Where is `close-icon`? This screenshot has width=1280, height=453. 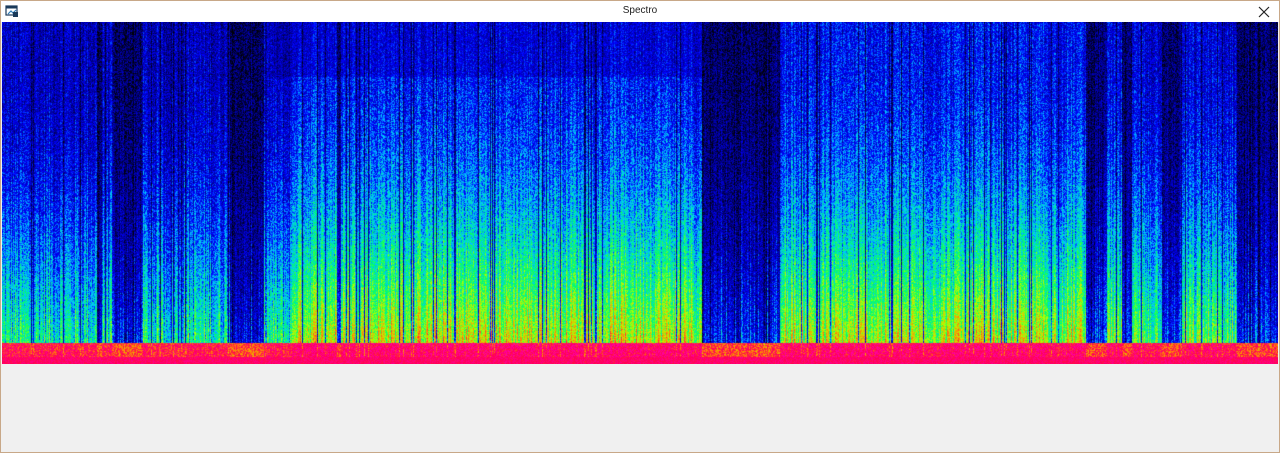 close-icon is located at coordinates (1264, 11).